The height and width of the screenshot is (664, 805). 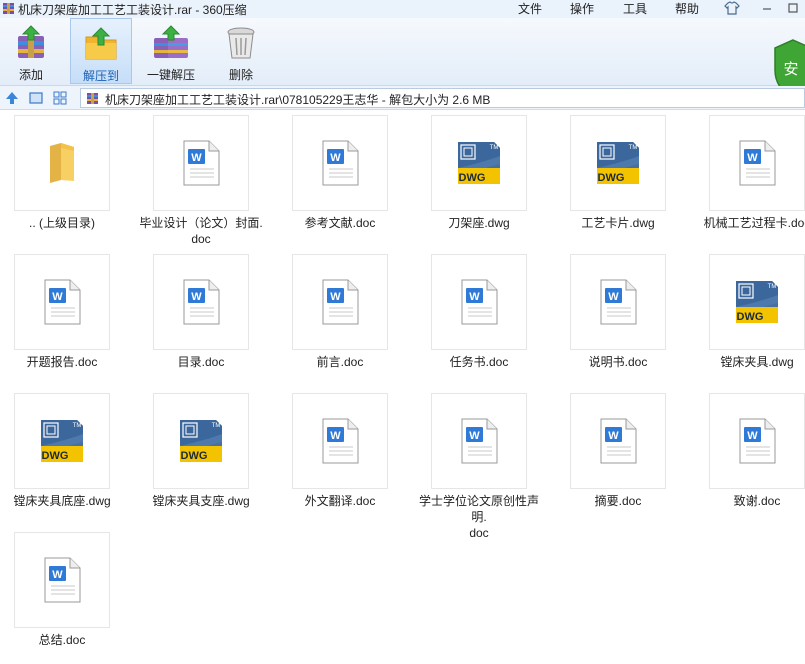 I want to click on file-item: W 外文翻译.doc, so click(x=347, y=458).